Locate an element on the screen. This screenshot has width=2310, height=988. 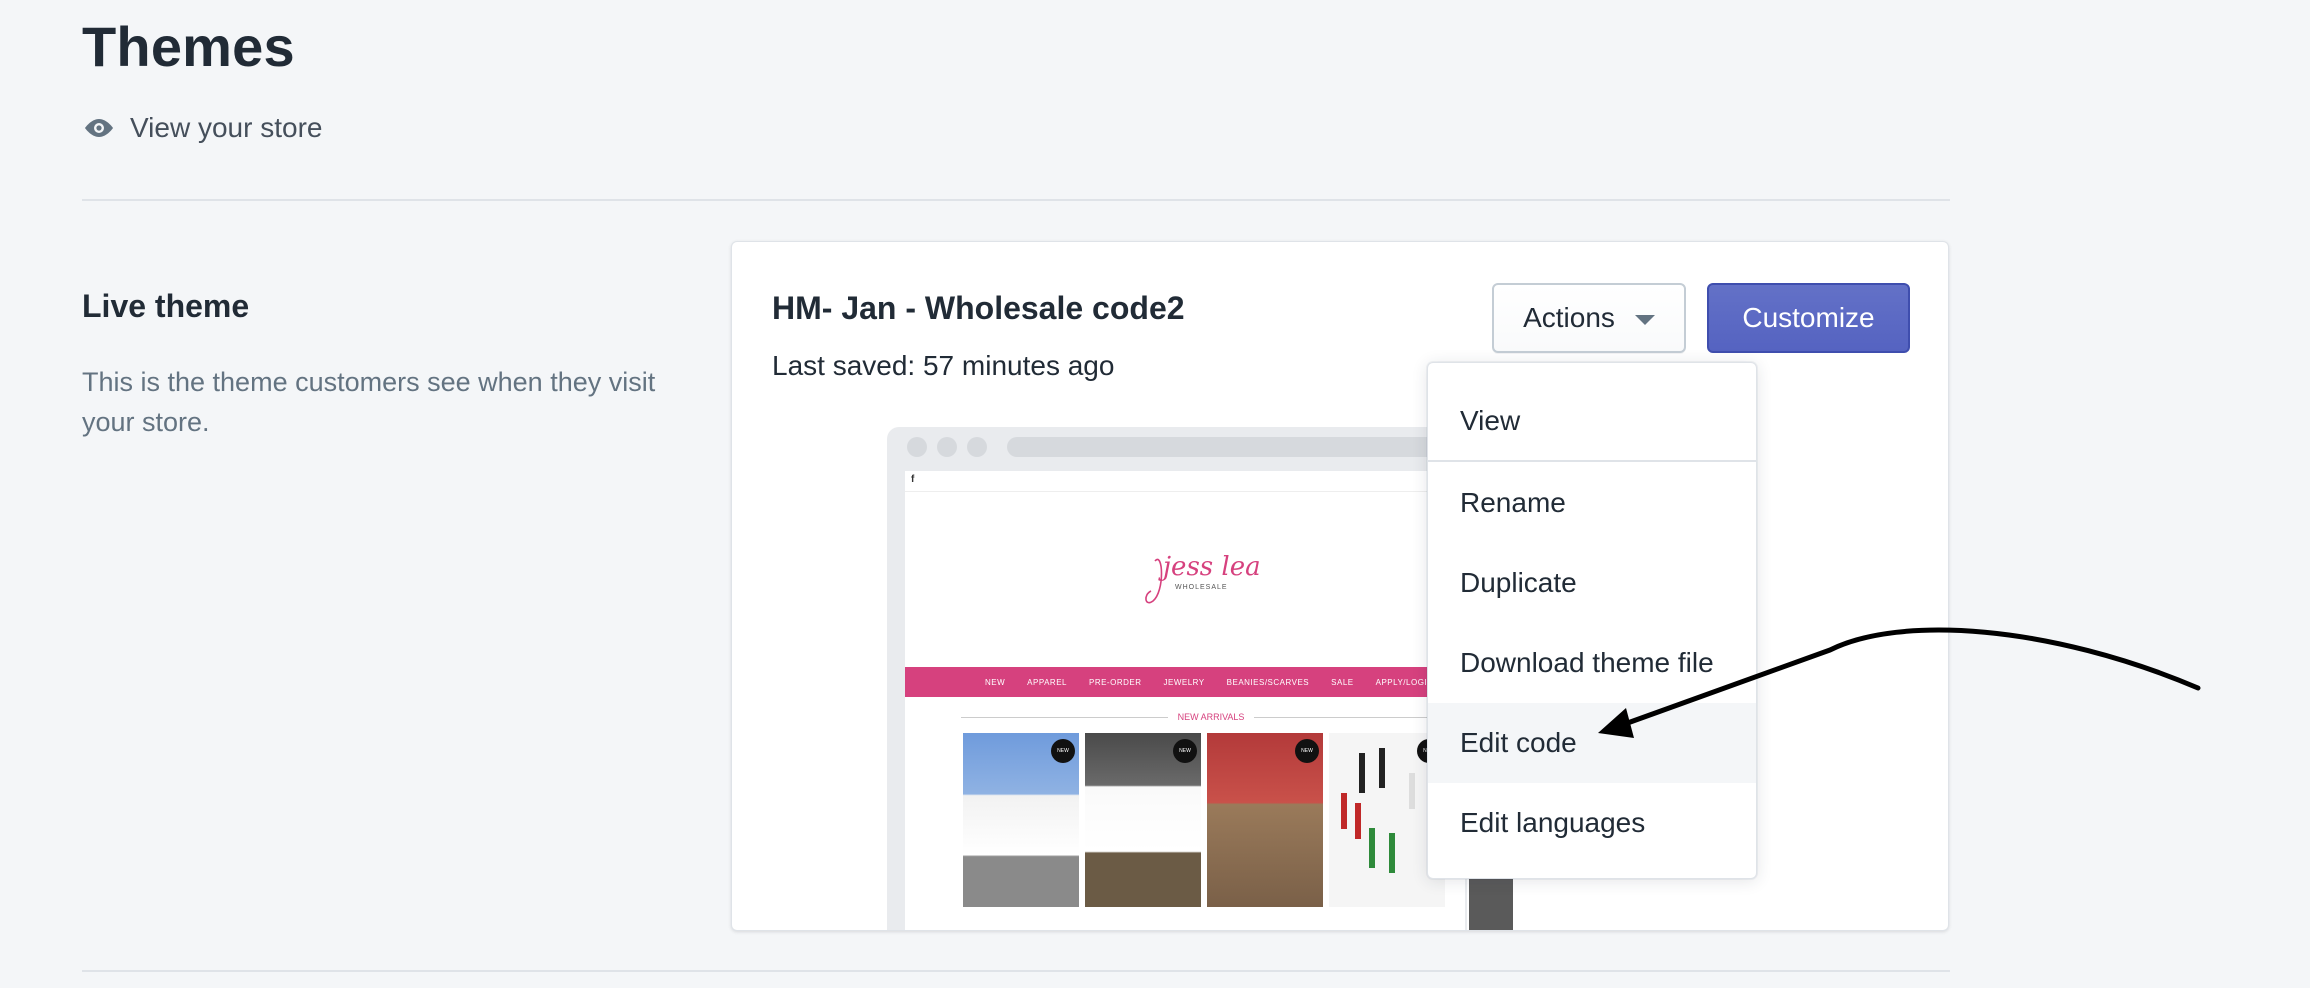
facebook-icon: f is located at coordinates (913, 479).